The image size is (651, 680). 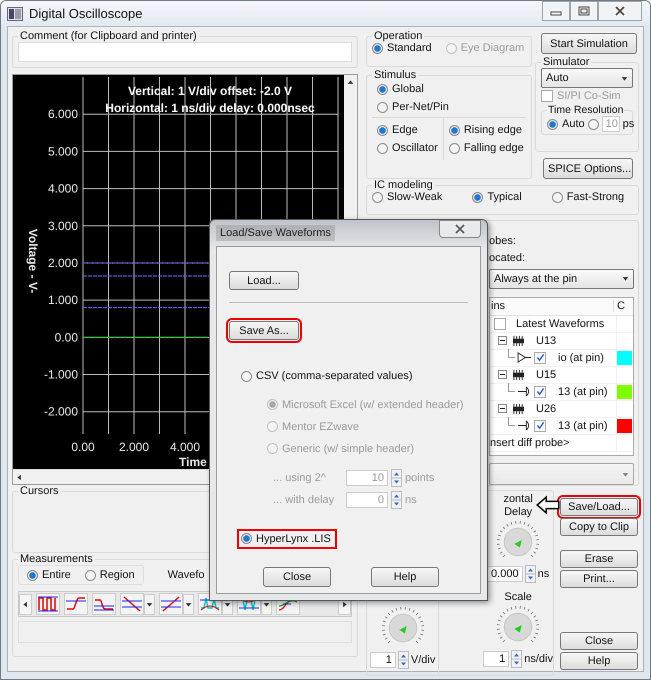 What do you see at coordinates (548, 505) in the screenshot?
I see `callout-arrow` at bounding box center [548, 505].